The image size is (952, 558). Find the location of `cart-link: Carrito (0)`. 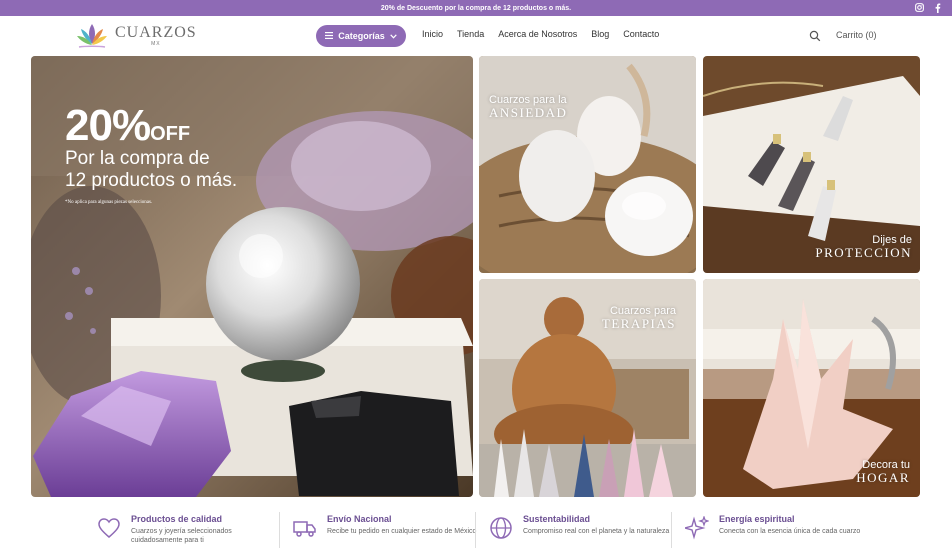

cart-link: Carrito (0) is located at coordinates (856, 35).